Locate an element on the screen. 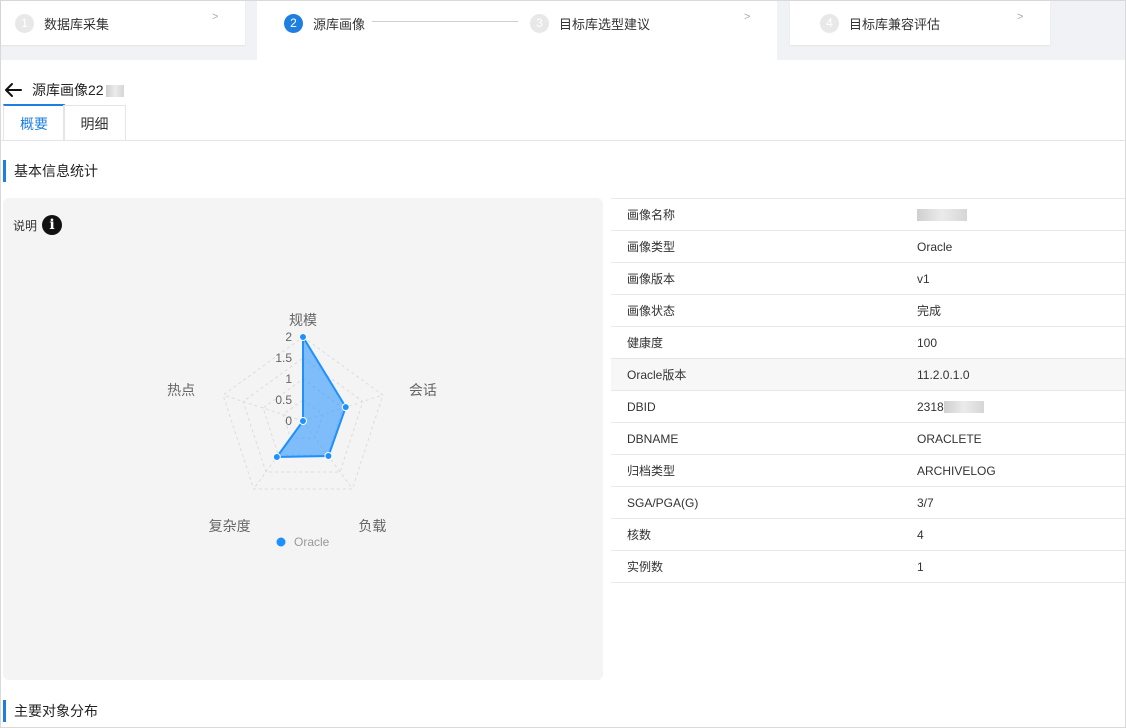 The image size is (1126, 728). info-value: Oracle is located at coordinates (1021, 246).